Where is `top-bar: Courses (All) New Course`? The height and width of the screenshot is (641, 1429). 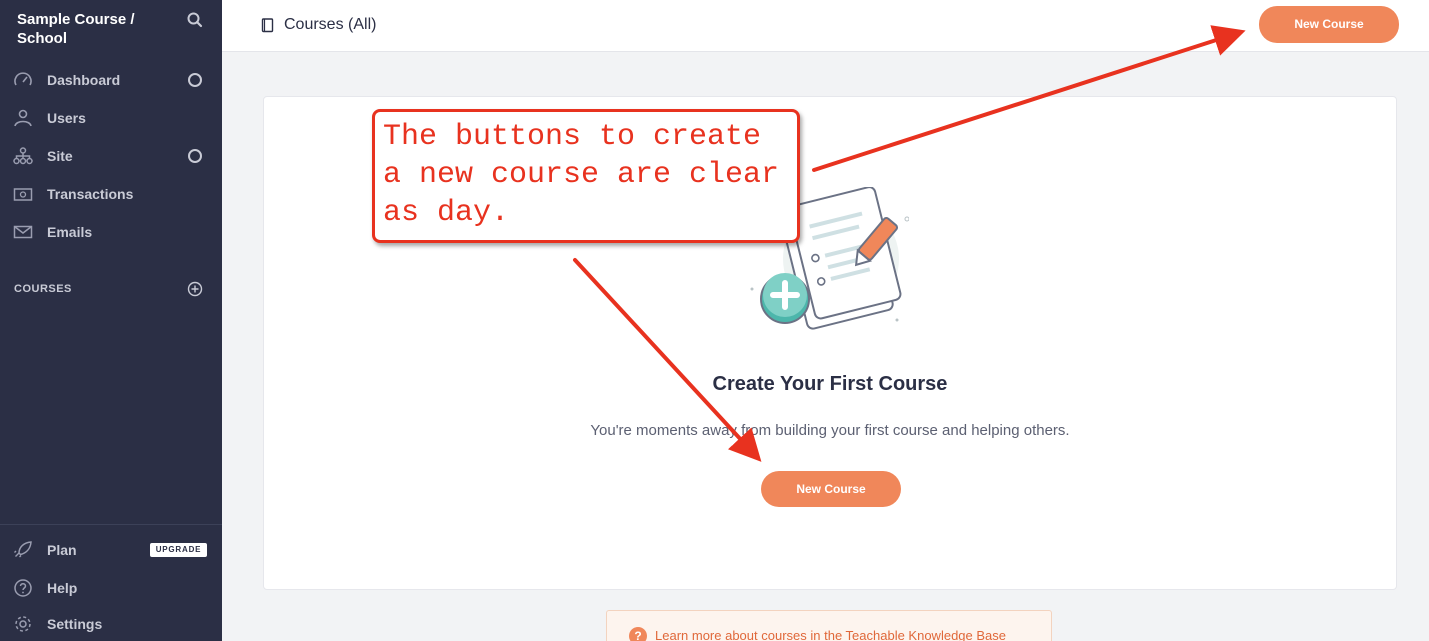
top-bar: Courses (All) New Course is located at coordinates (825, 26).